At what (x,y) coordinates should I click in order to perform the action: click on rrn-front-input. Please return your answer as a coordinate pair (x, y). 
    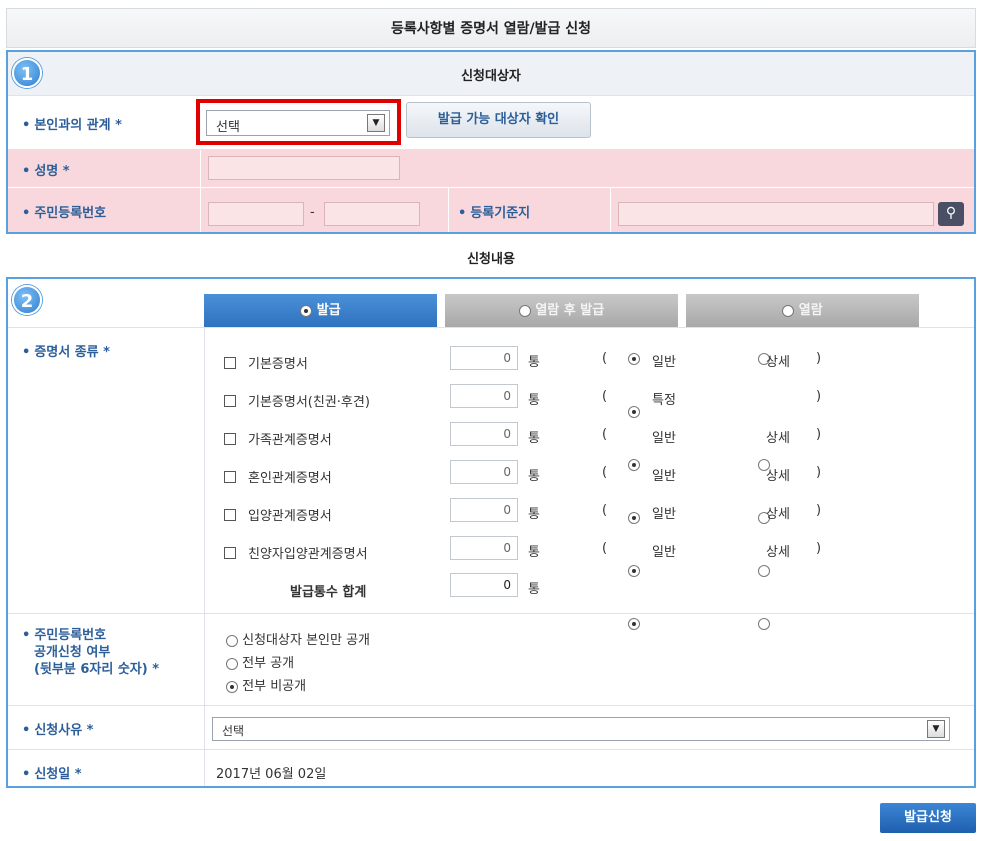
    Looking at the image, I should click on (256, 214).